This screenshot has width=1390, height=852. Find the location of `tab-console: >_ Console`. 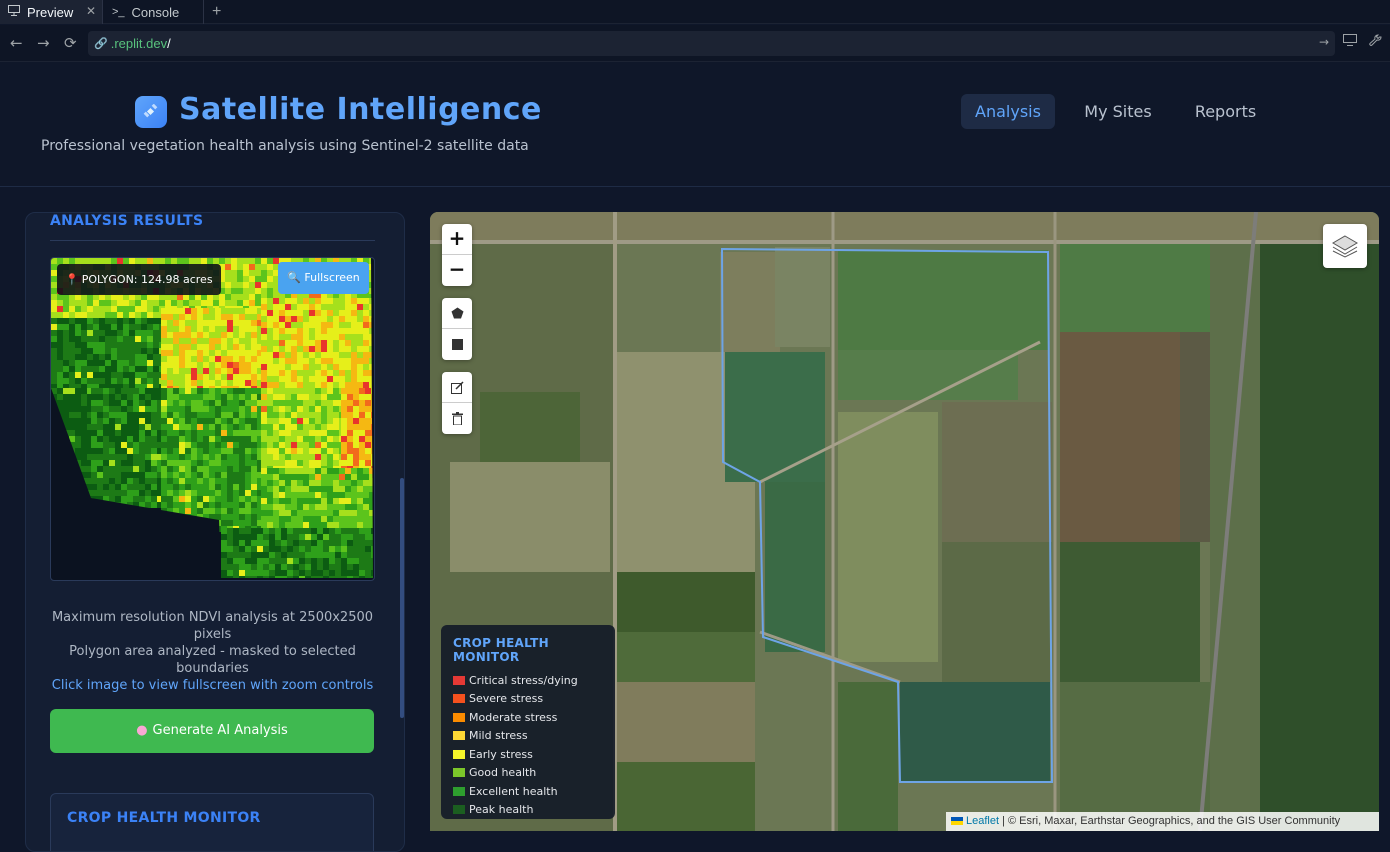

tab-console: >_ Console is located at coordinates (154, 12).